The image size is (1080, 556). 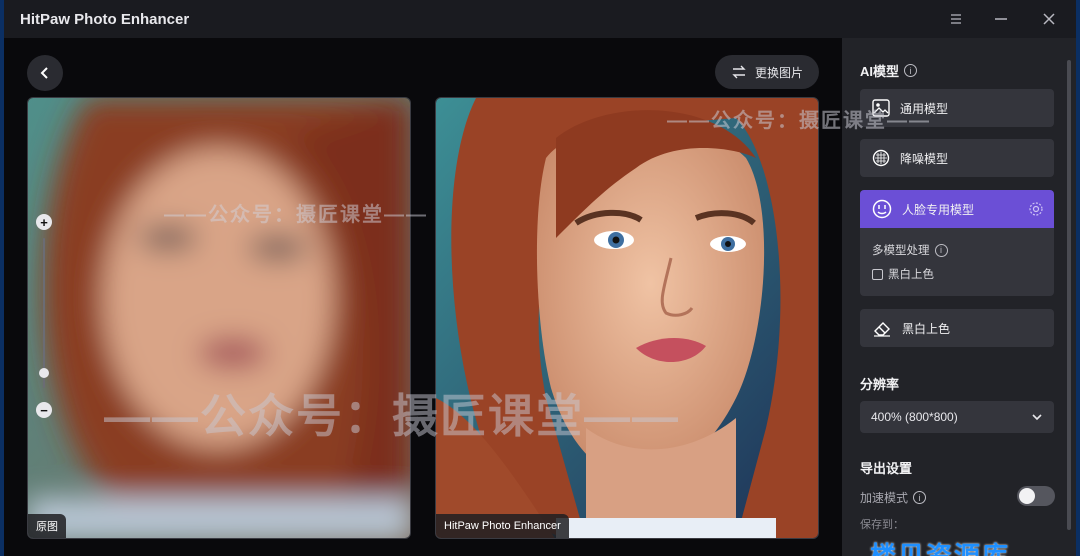 What do you see at coordinates (1036, 496) in the screenshot?
I see `accelerate-toggle` at bounding box center [1036, 496].